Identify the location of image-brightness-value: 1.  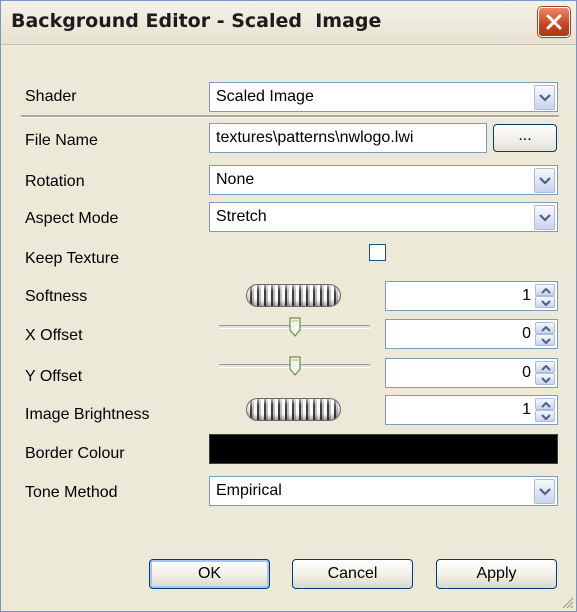
(526, 409).